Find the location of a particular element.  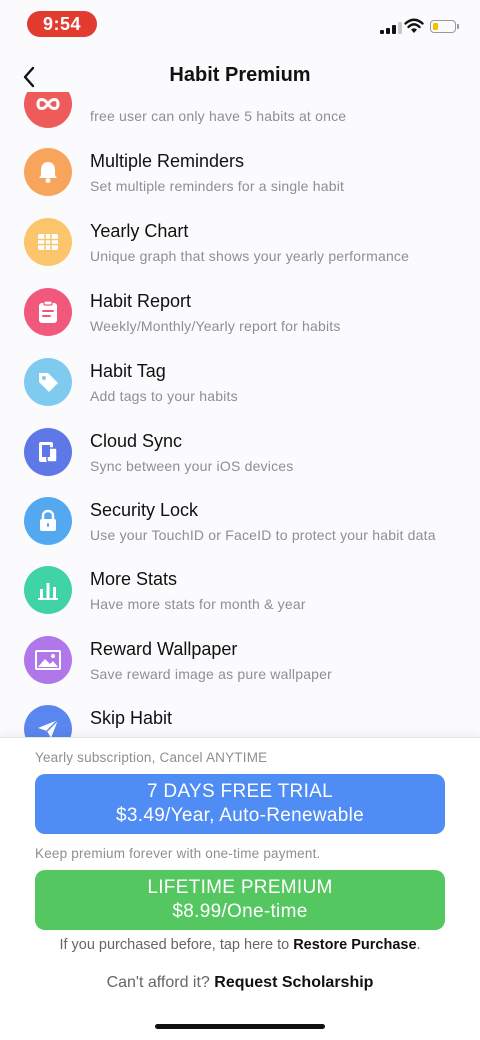

feature-desc: Sync between your iOS devices is located at coordinates (192, 466).